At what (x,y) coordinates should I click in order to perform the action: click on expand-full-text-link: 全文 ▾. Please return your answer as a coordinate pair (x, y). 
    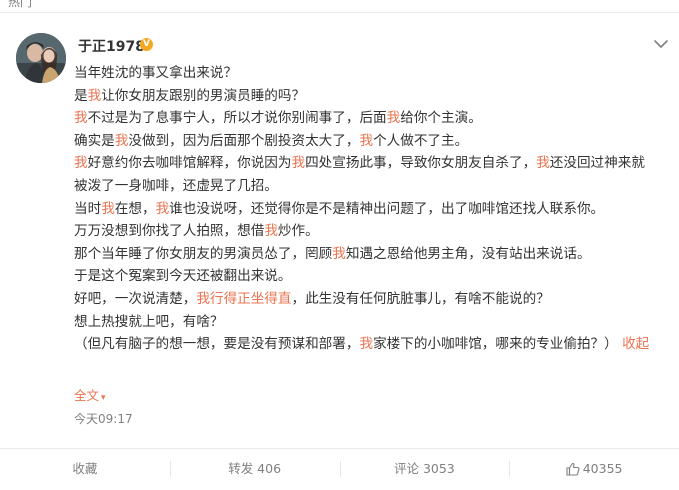
    Looking at the image, I should click on (90, 394).